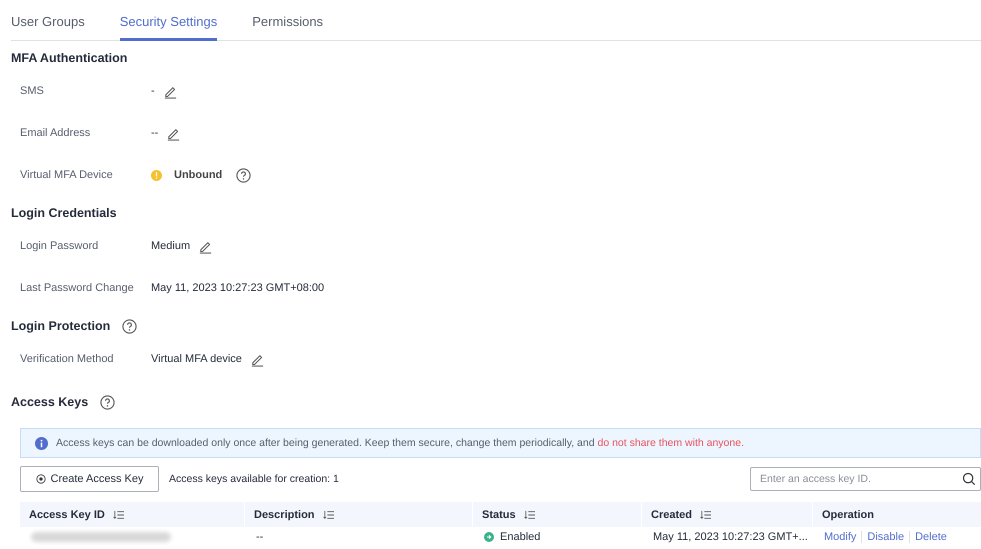  Describe the element at coordinates (56, 133) in the screenshot. I see `field-label: Email Address` at that location.